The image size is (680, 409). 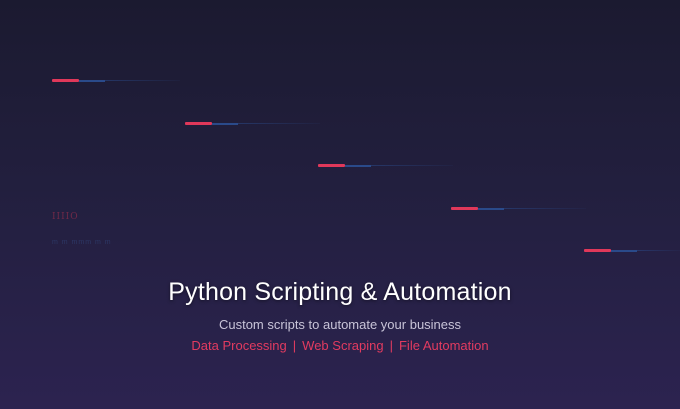 I want to click on decor-mark: IIIIO, so click(x=65, y=217).